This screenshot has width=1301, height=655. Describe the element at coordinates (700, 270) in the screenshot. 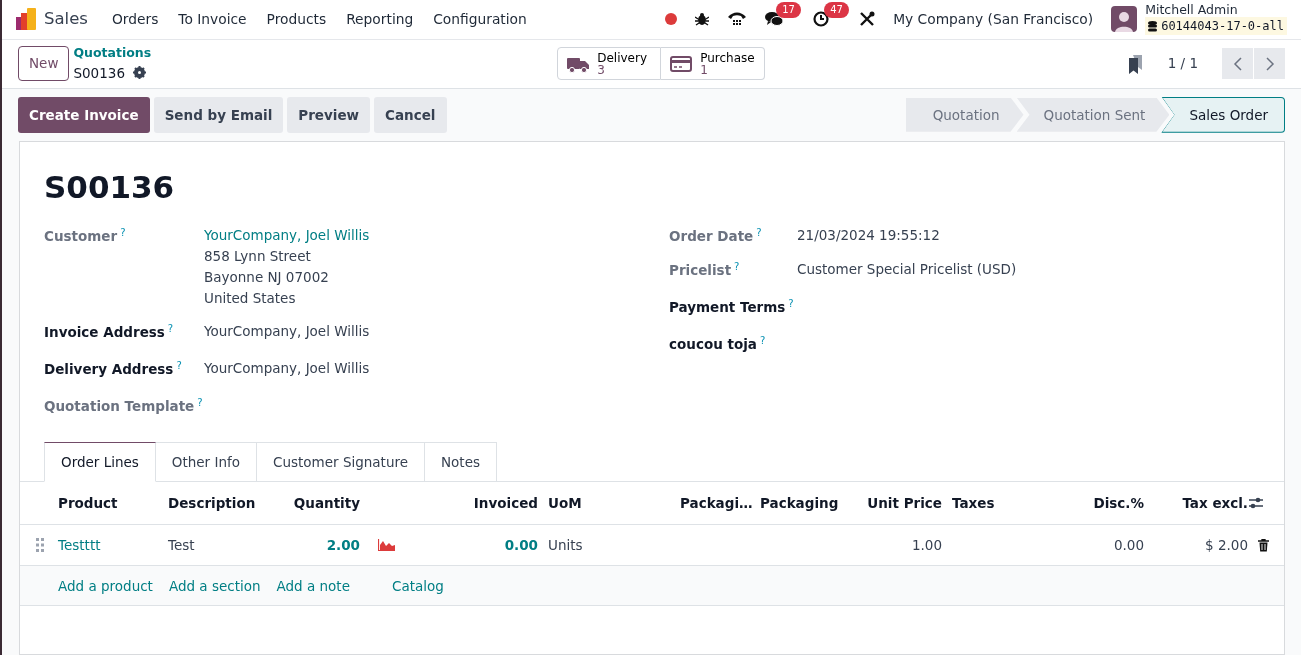

I see `field-label: Pricelist` at that location.